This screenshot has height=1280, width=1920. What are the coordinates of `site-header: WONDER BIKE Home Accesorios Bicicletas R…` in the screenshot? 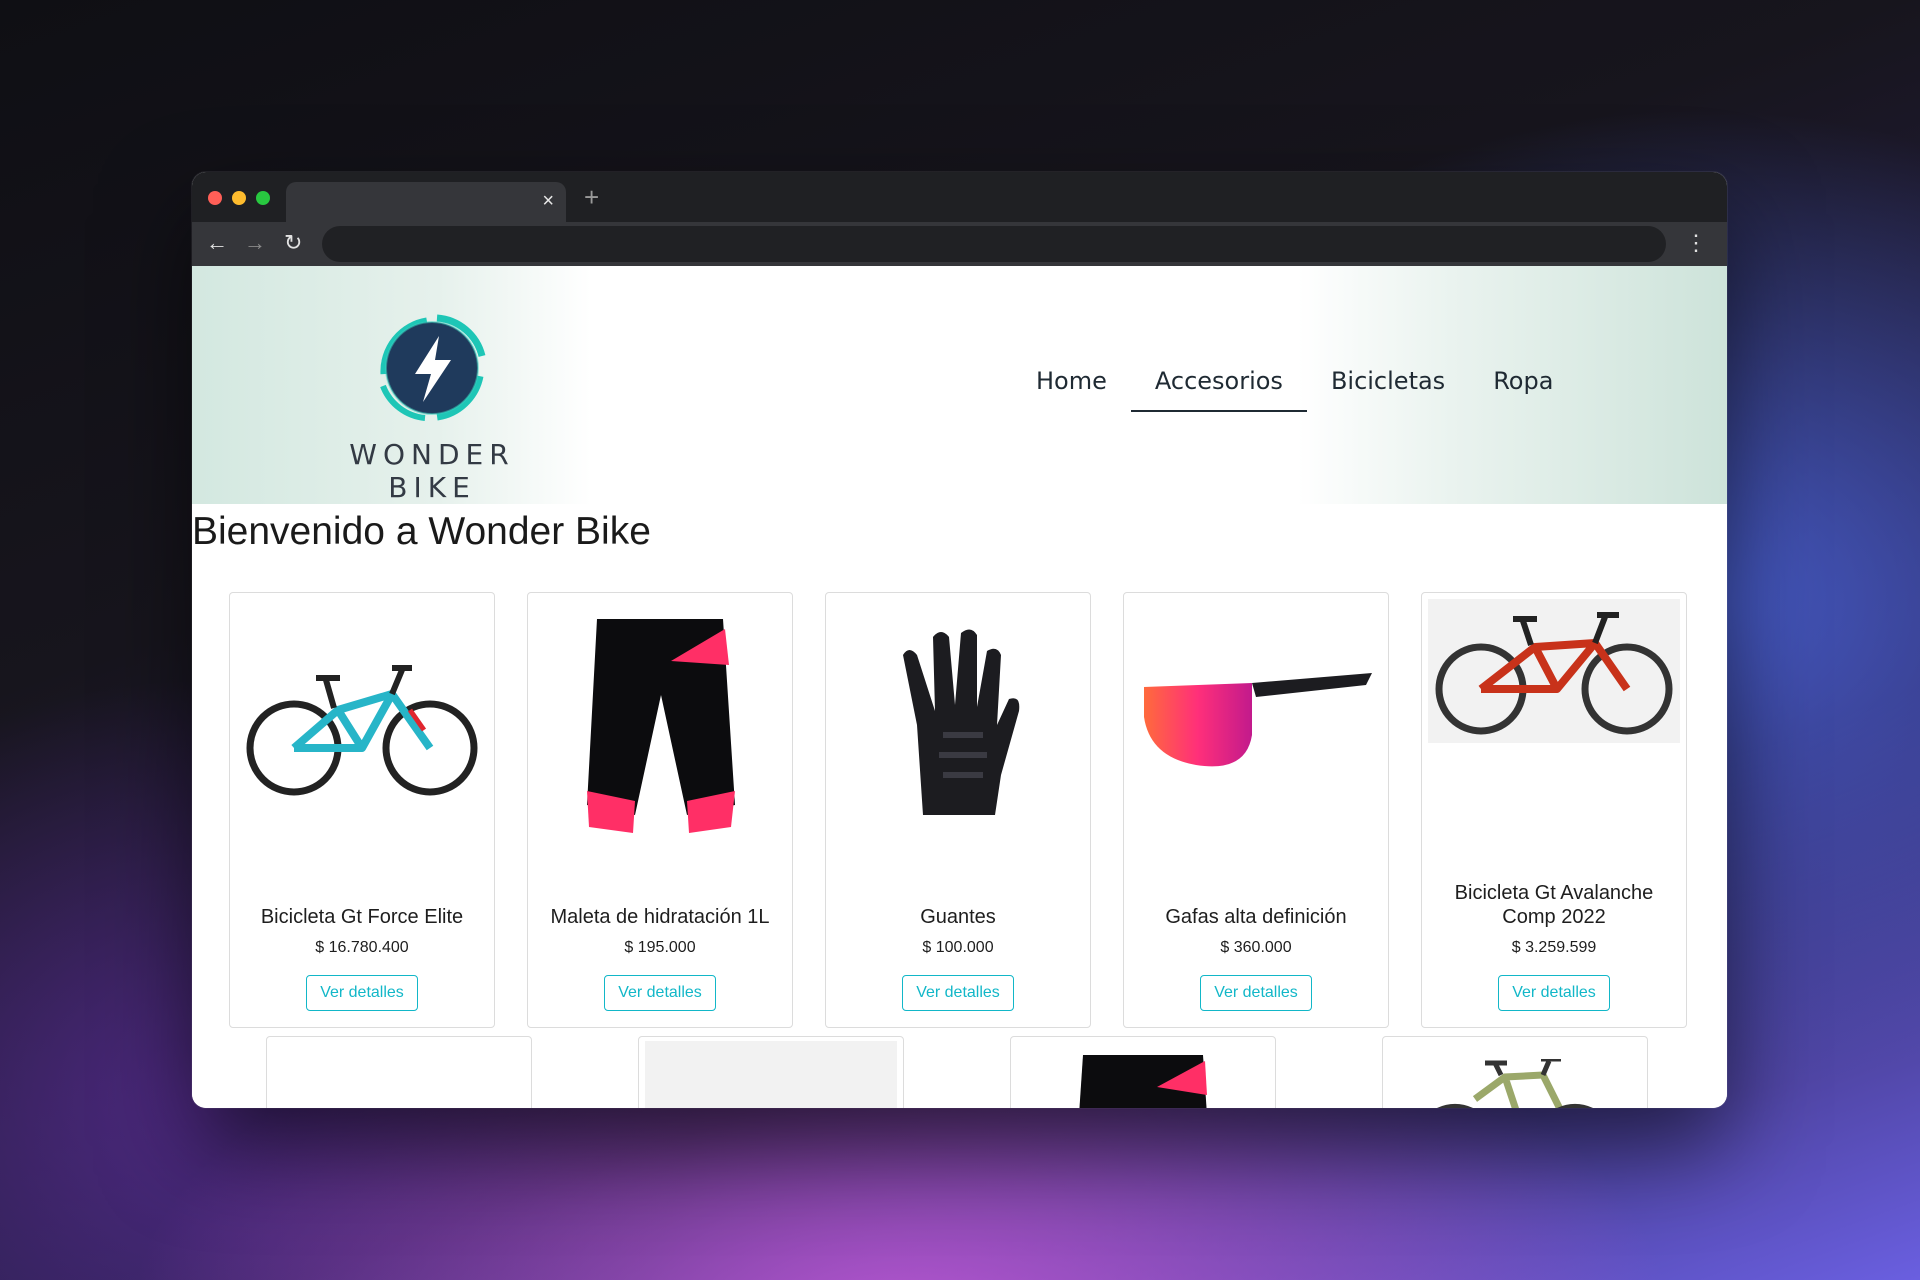 It's located at (959, 385).